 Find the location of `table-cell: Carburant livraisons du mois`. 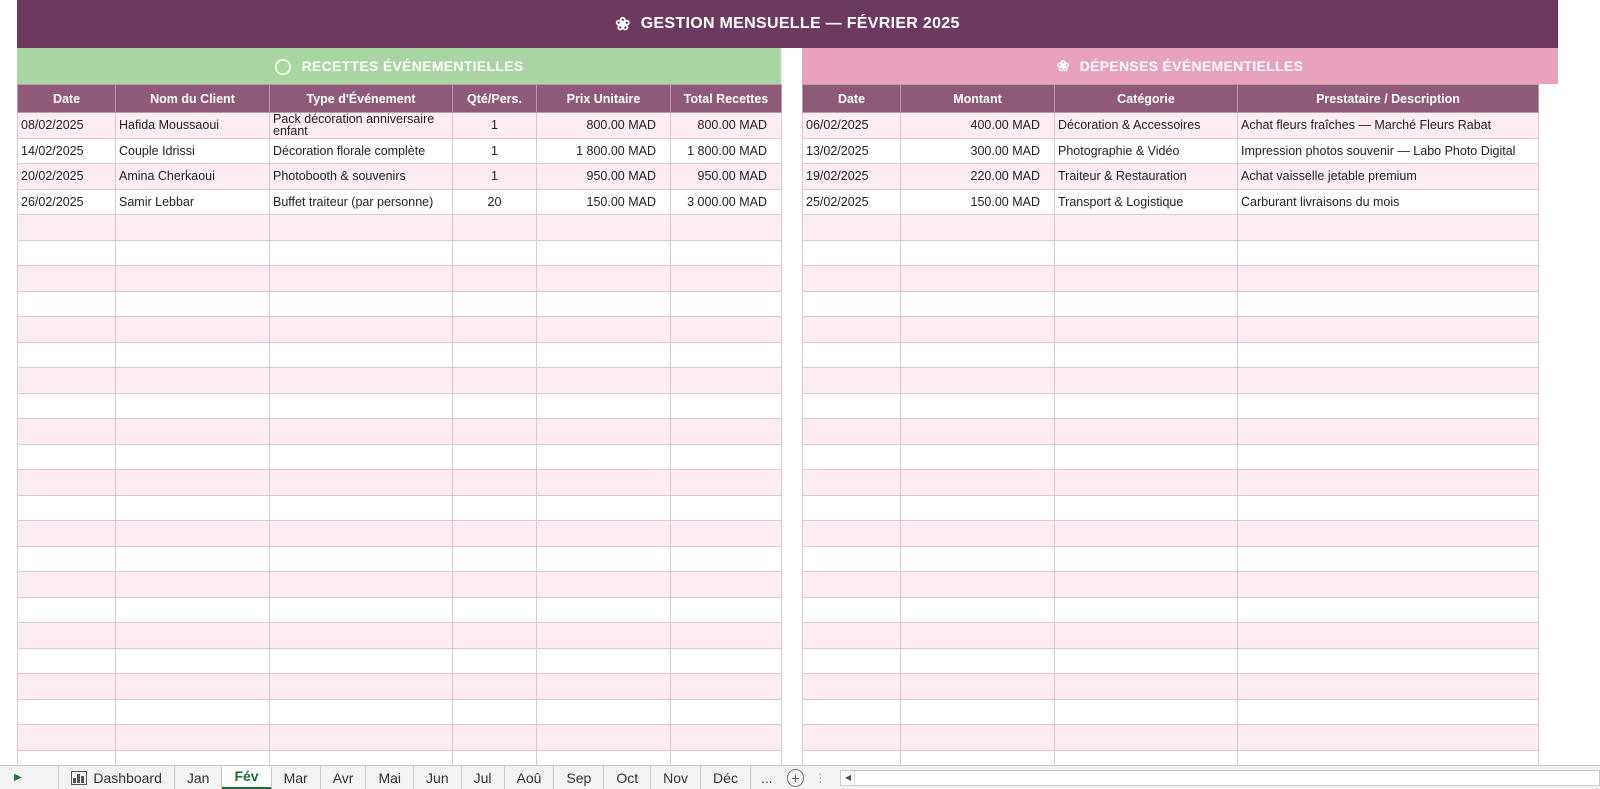

table-cell: Carburant livraisons du mois is located at coordinates (1388, 201).